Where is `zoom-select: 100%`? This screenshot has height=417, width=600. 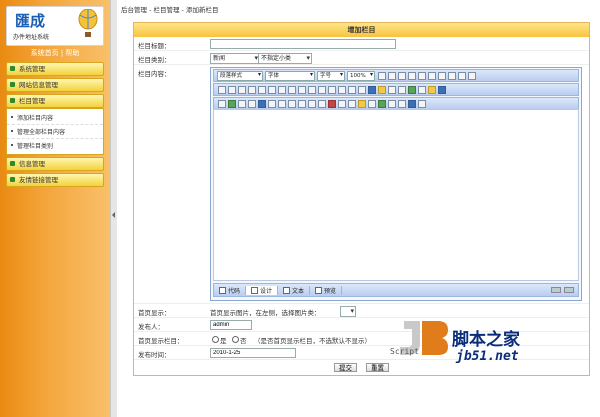 zoom-select: 100% is located at coordinates (361, 75).